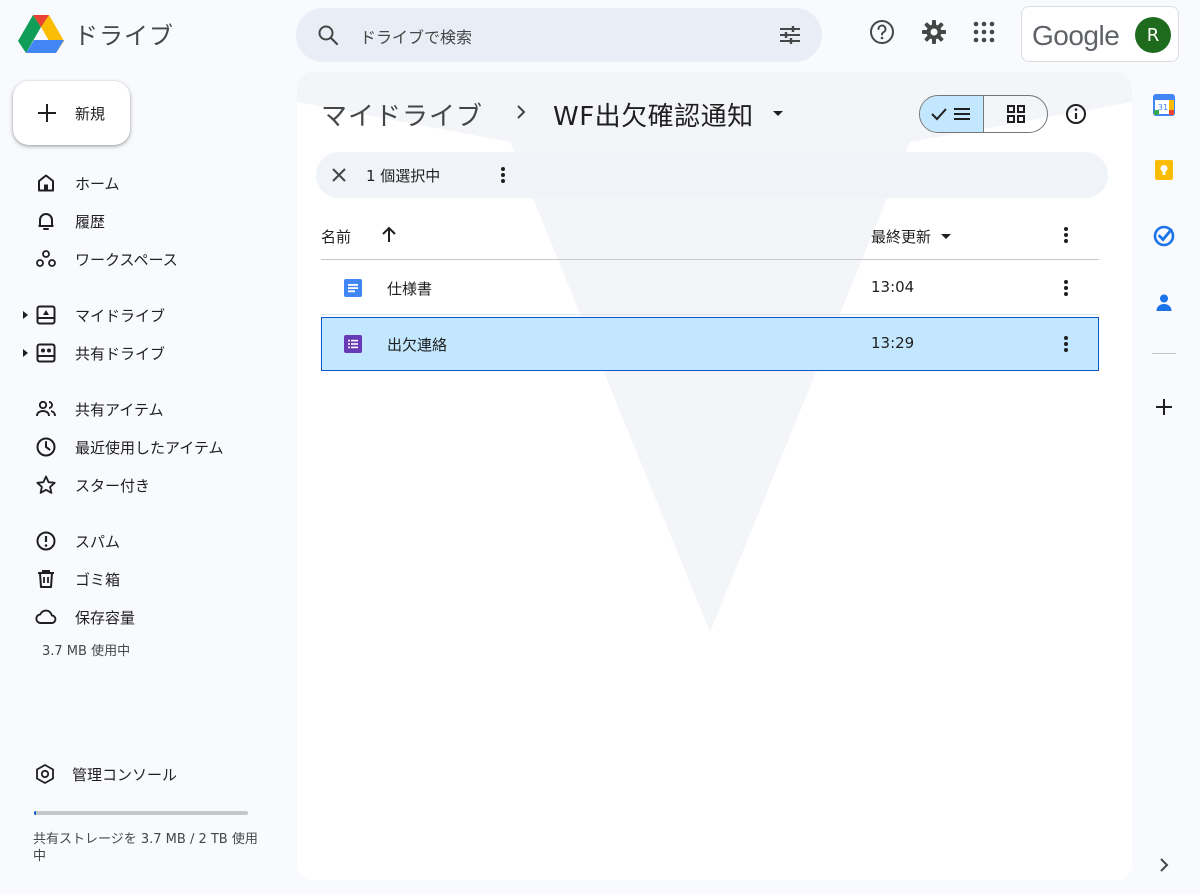  What do you see at coordinates (389, 235) in the screenshot?
I see `sort-arrow-up-icon` at bounding box center [389, 235].